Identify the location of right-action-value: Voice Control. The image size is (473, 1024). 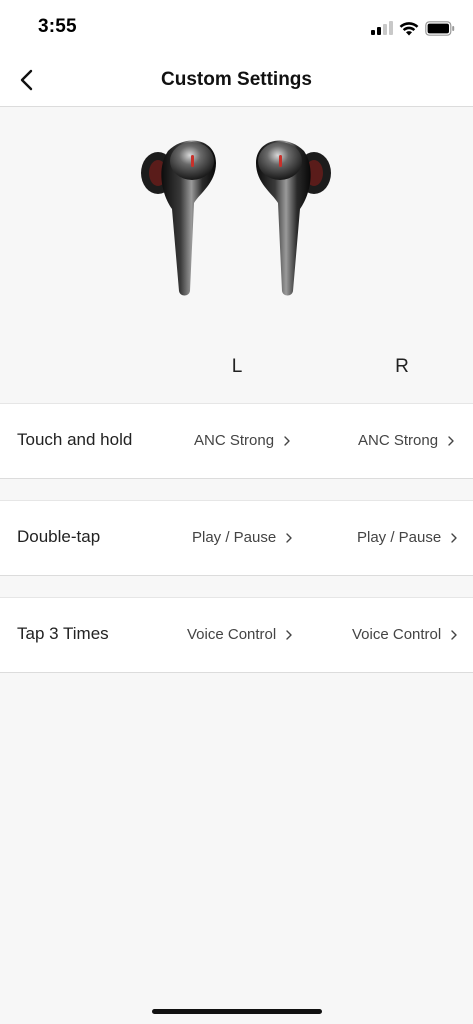
(397, 634).